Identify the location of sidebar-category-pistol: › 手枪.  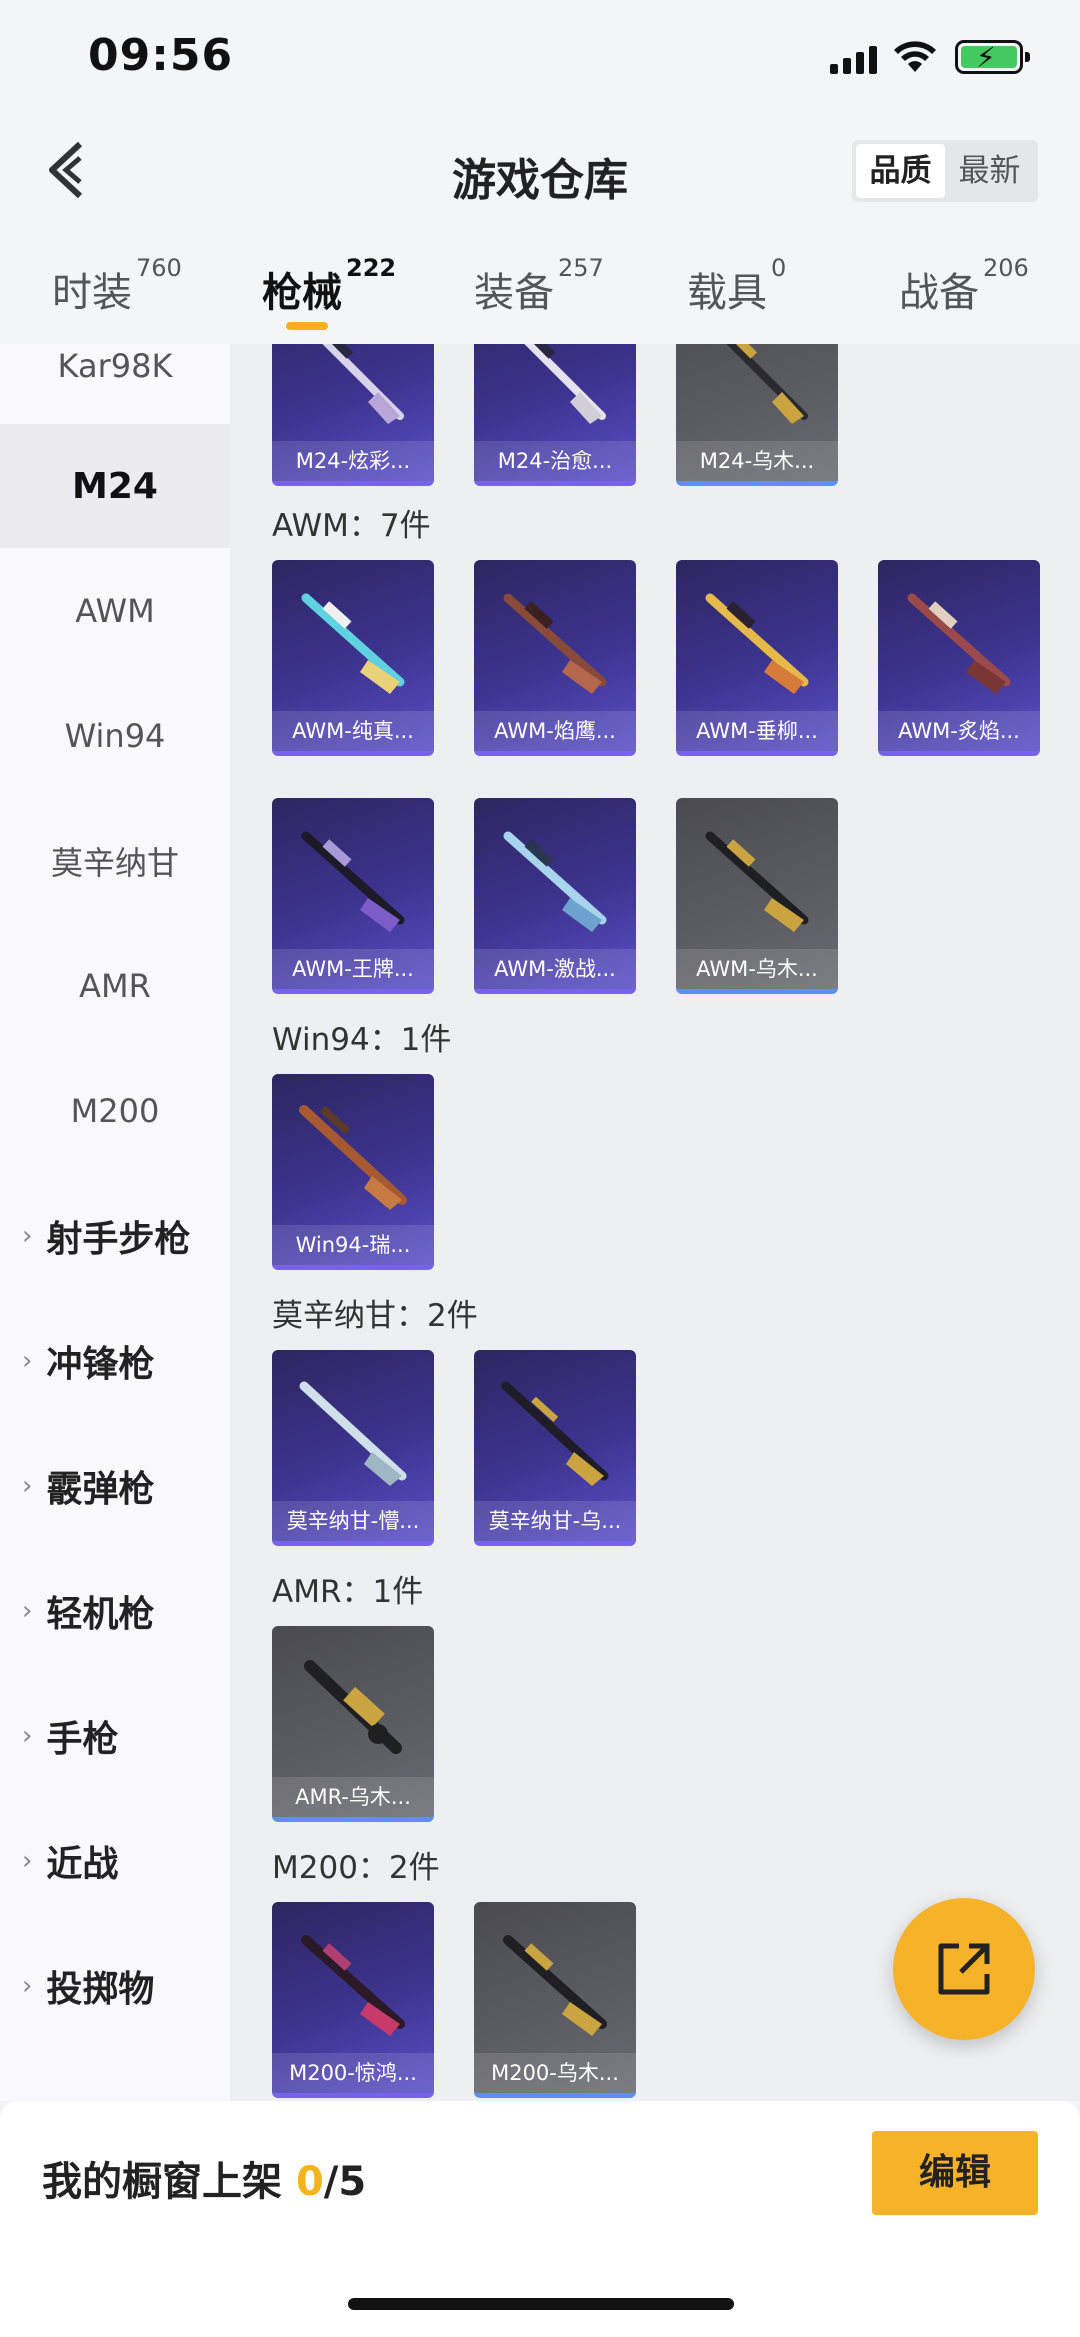
(115, 1736).